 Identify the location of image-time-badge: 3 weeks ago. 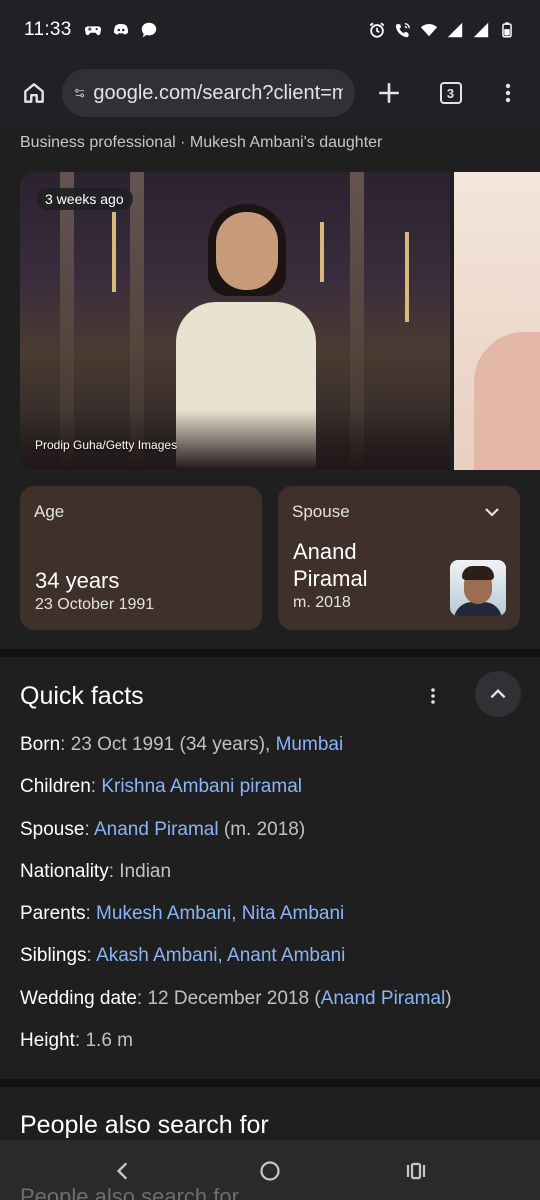
(84, 199).